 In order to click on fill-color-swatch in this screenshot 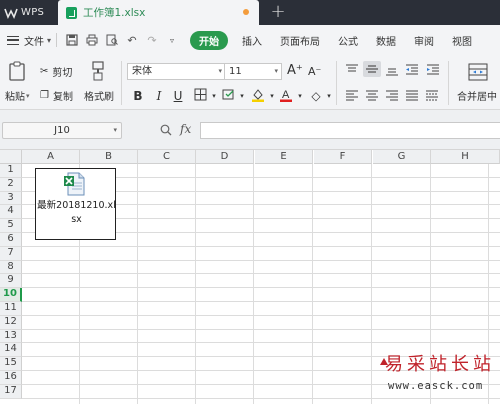, I will do `click(258, 100)`.